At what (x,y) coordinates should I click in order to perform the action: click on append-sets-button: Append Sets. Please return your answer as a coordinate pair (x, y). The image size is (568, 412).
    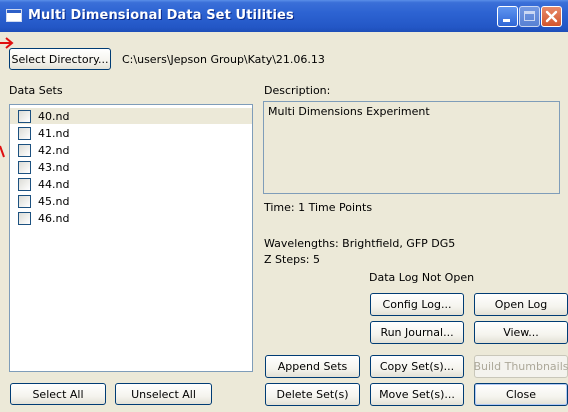
    Looking at the image, I should click on (312, 366).